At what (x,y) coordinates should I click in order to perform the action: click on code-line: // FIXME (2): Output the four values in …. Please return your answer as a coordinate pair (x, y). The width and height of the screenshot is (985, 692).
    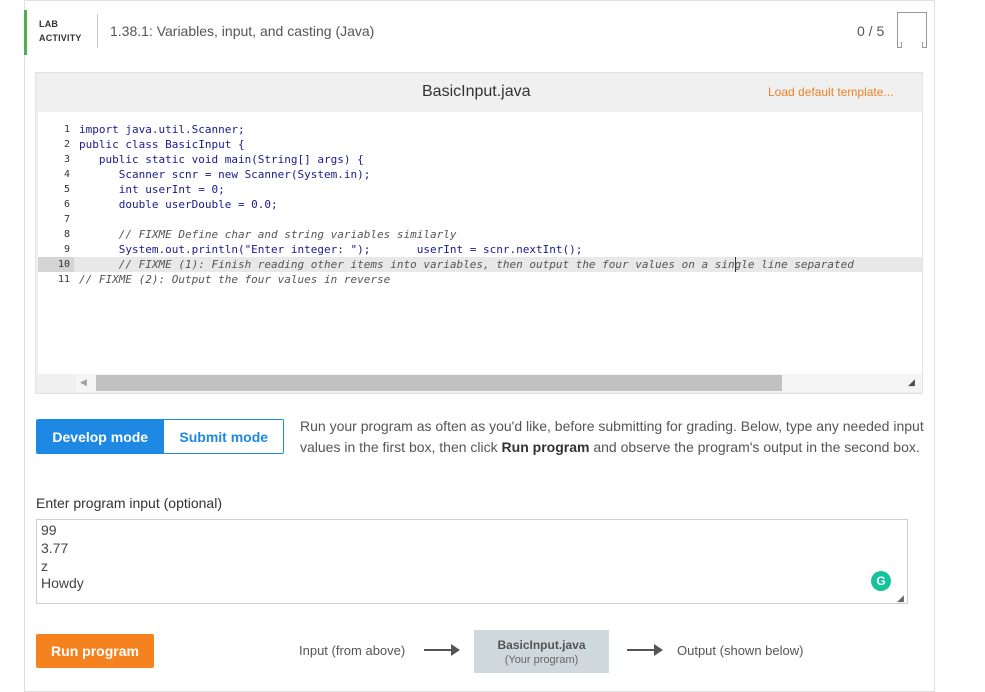
    Looking at the image, I should click on (234, 279).